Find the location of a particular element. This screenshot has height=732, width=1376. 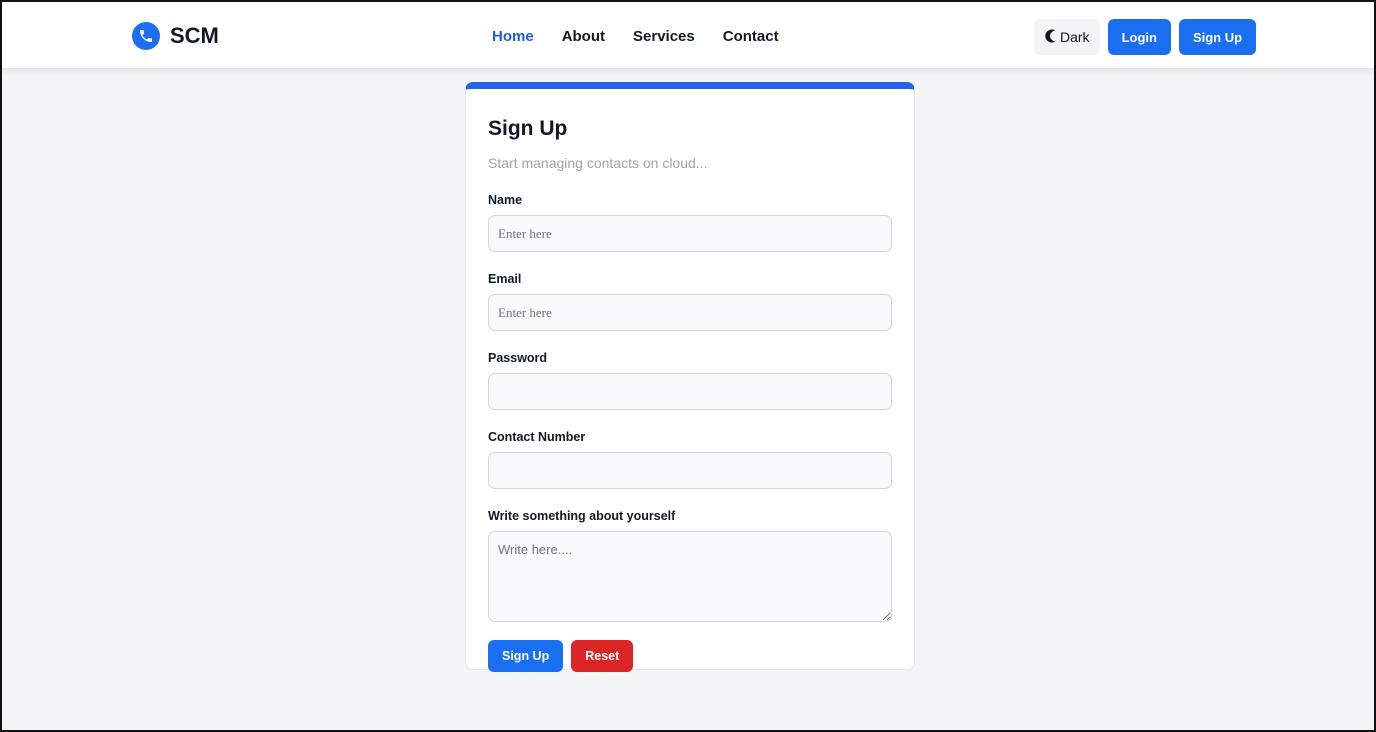

name-input is located at coordinates (690, 233).